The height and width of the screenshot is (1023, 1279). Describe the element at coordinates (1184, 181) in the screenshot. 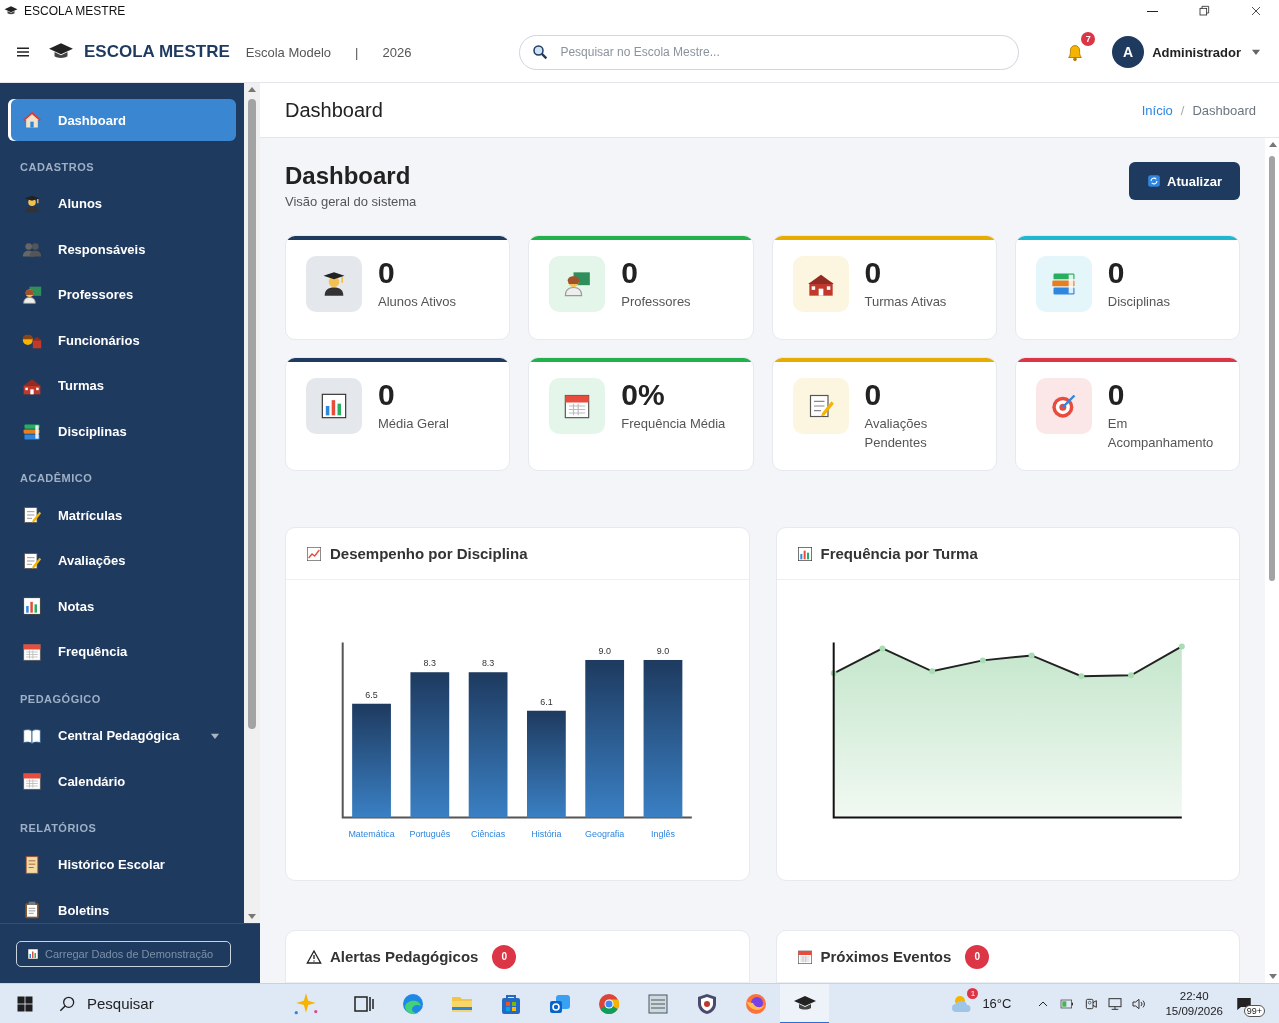

I see `refresh-button: Atualizar` at that location.